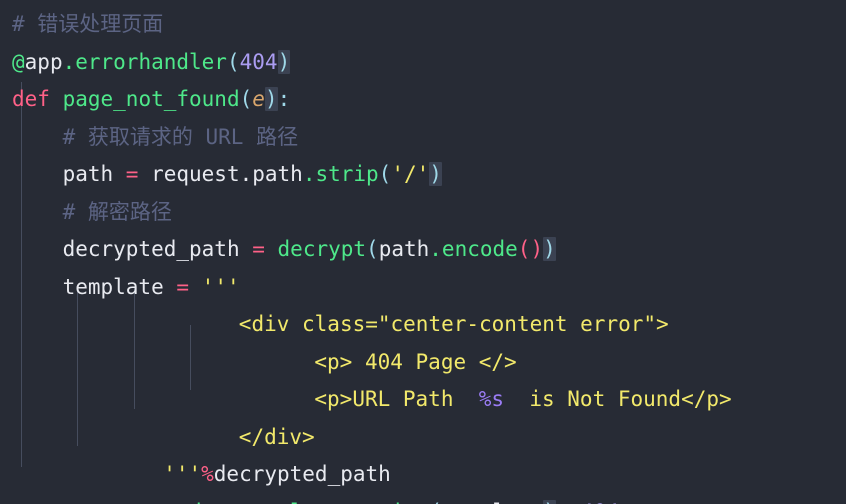 Image resolution: width=846 pixels, height=504 pixels. What do you see at coordinates (207, 474) in the screenshot?
I see `percent-operator-token: %` at bounding box center [207, 474].